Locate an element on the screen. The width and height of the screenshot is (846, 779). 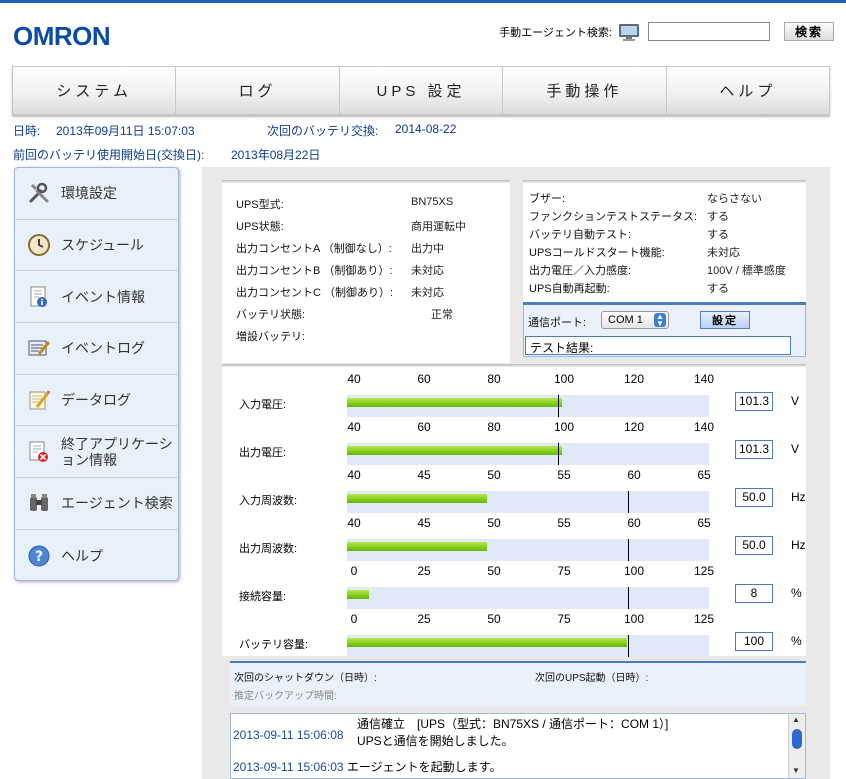
sidebar-item-label: ヘルプ is located at coordinates (82, 555).